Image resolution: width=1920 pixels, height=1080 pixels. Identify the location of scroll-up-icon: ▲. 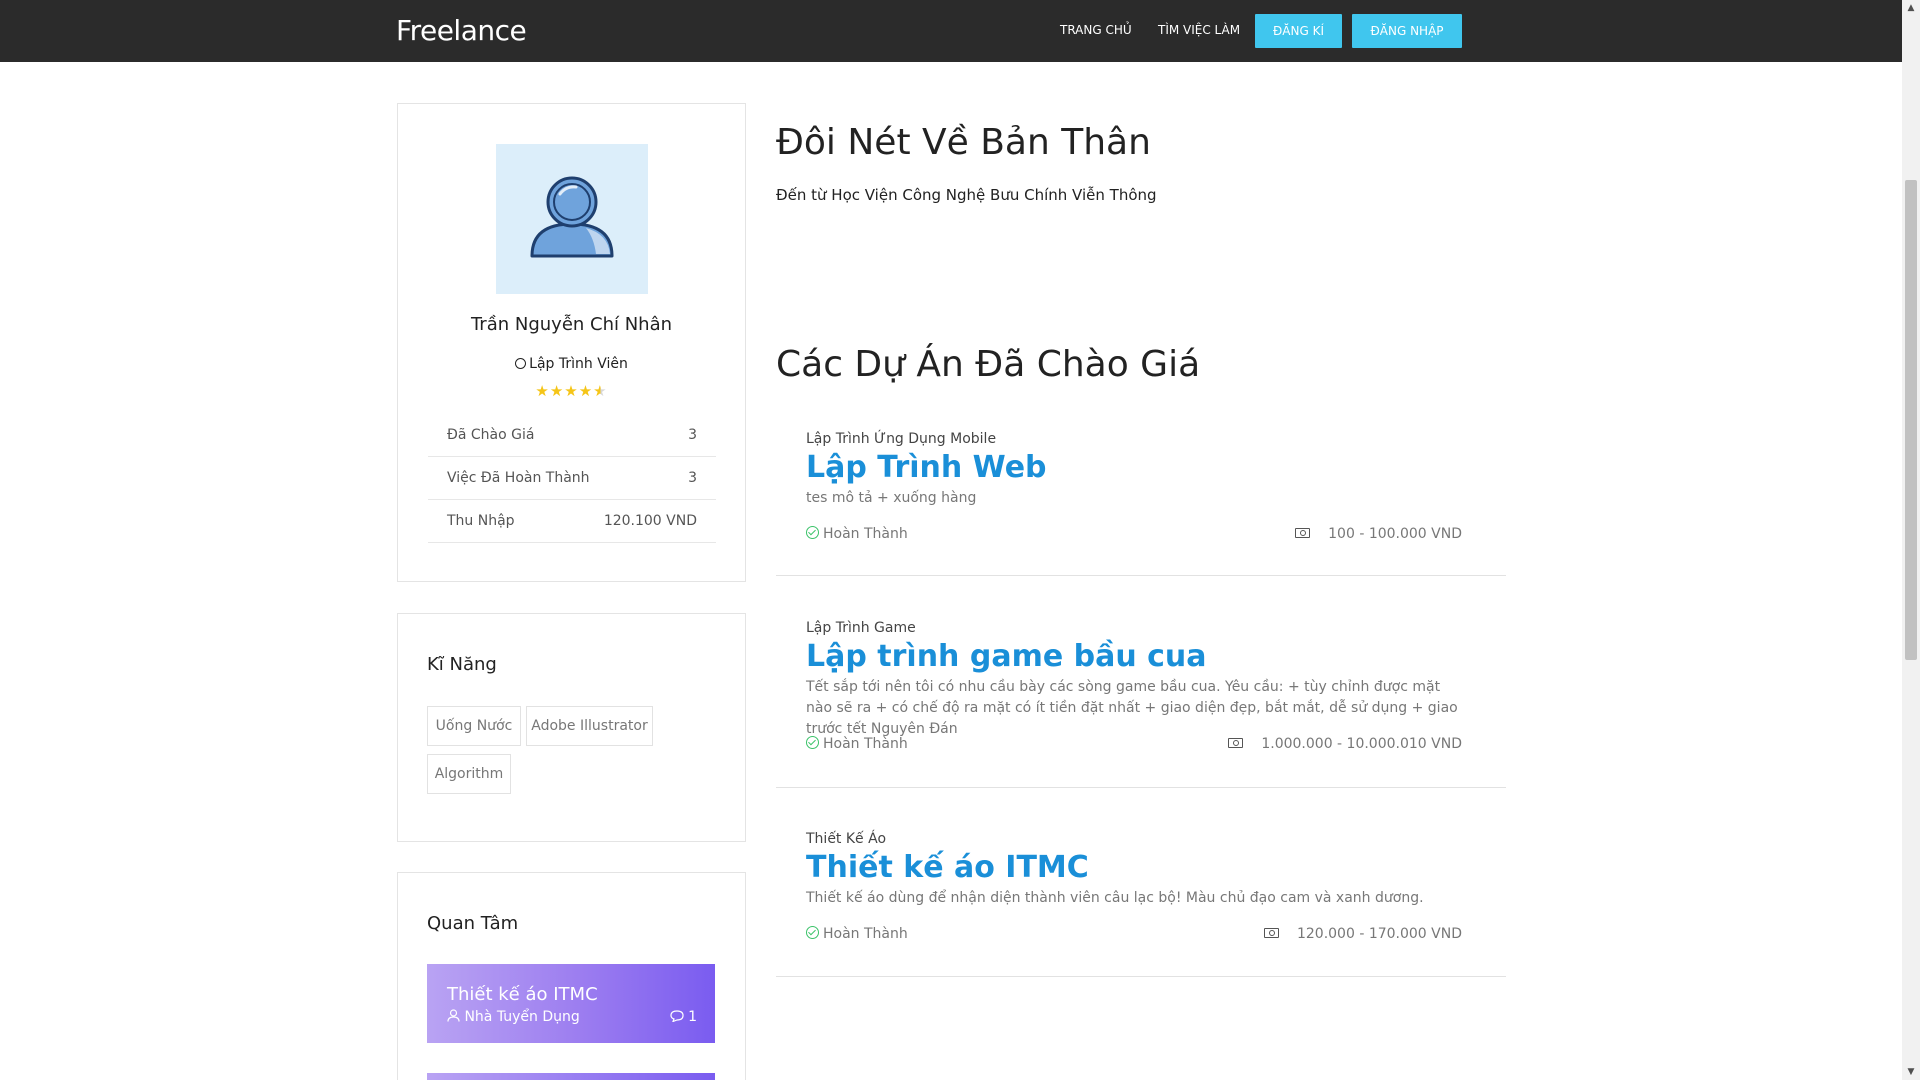
(1911, 8).